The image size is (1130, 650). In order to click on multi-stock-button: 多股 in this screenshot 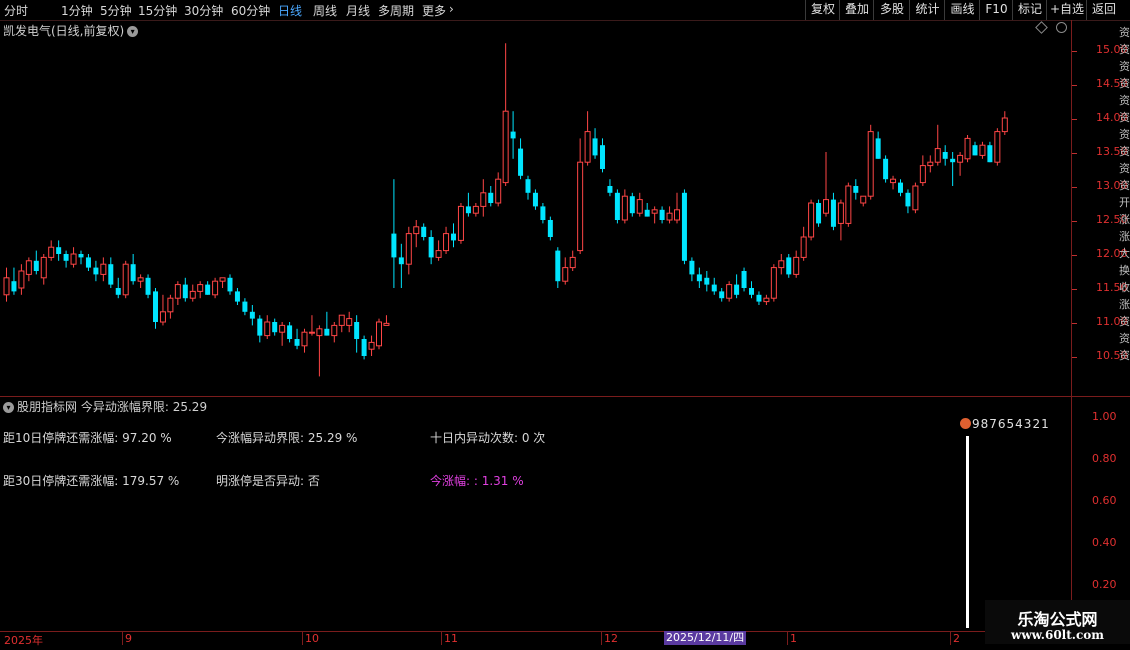, I will do `click(891, 10)`.